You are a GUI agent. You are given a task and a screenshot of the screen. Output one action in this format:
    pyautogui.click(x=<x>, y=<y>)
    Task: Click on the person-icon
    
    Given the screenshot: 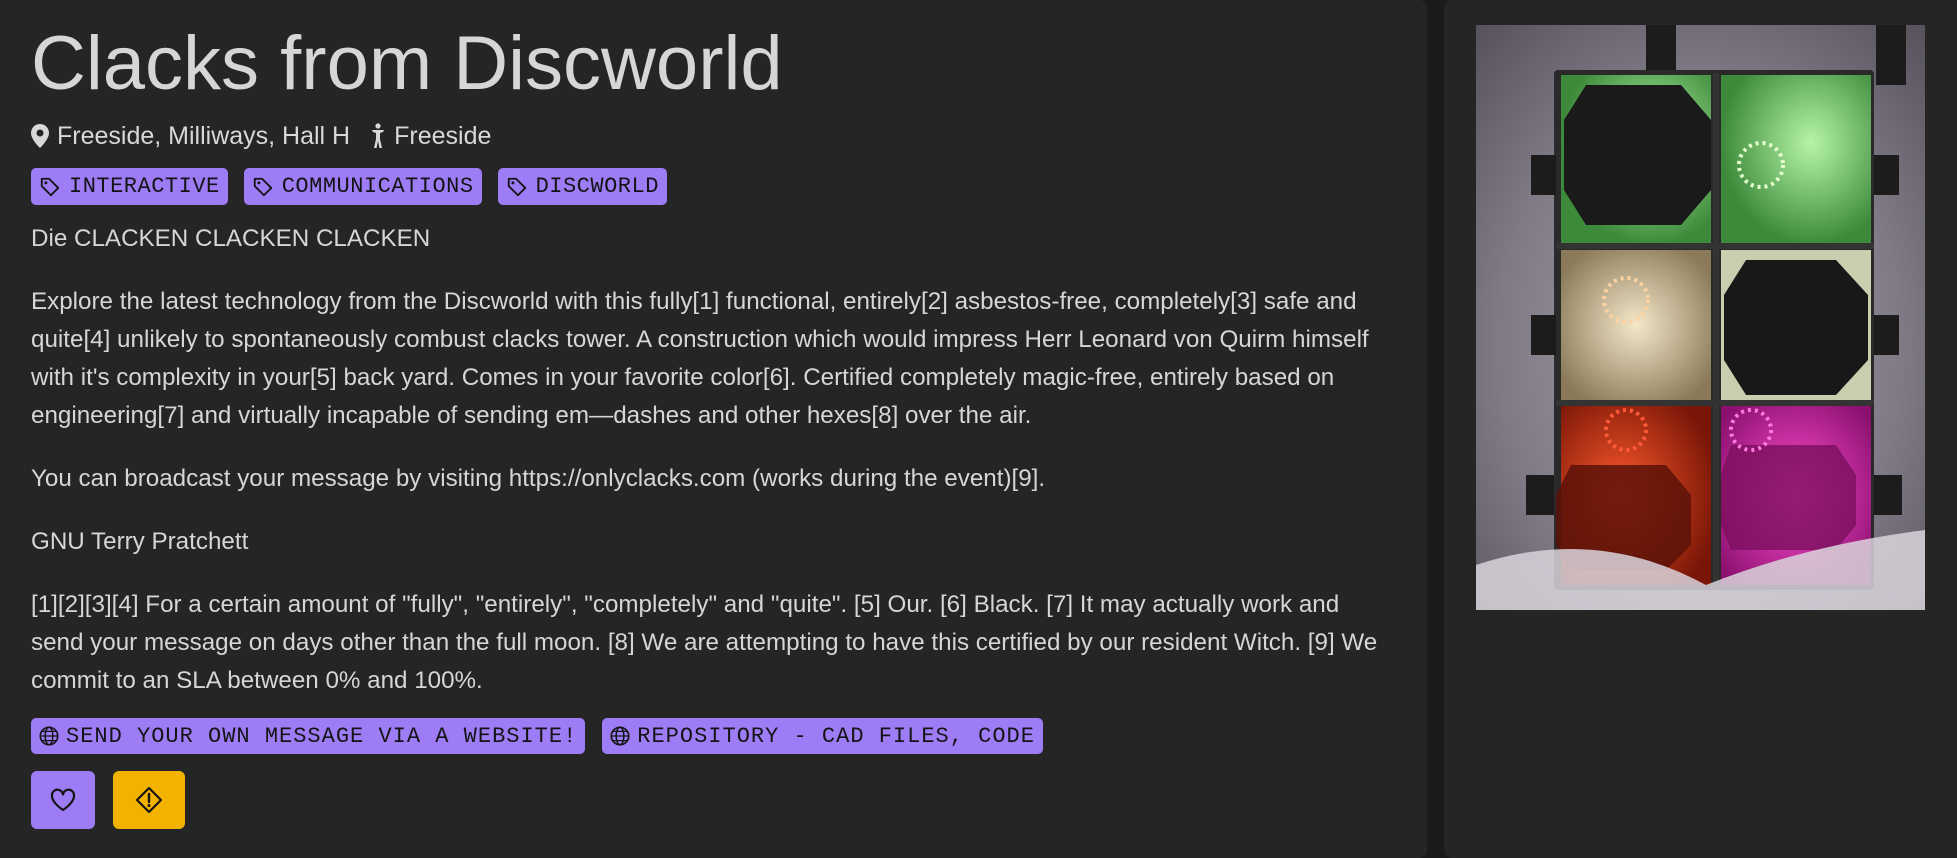 What is the action you would take?
    pyautogui.click(x=378, y=136)
    